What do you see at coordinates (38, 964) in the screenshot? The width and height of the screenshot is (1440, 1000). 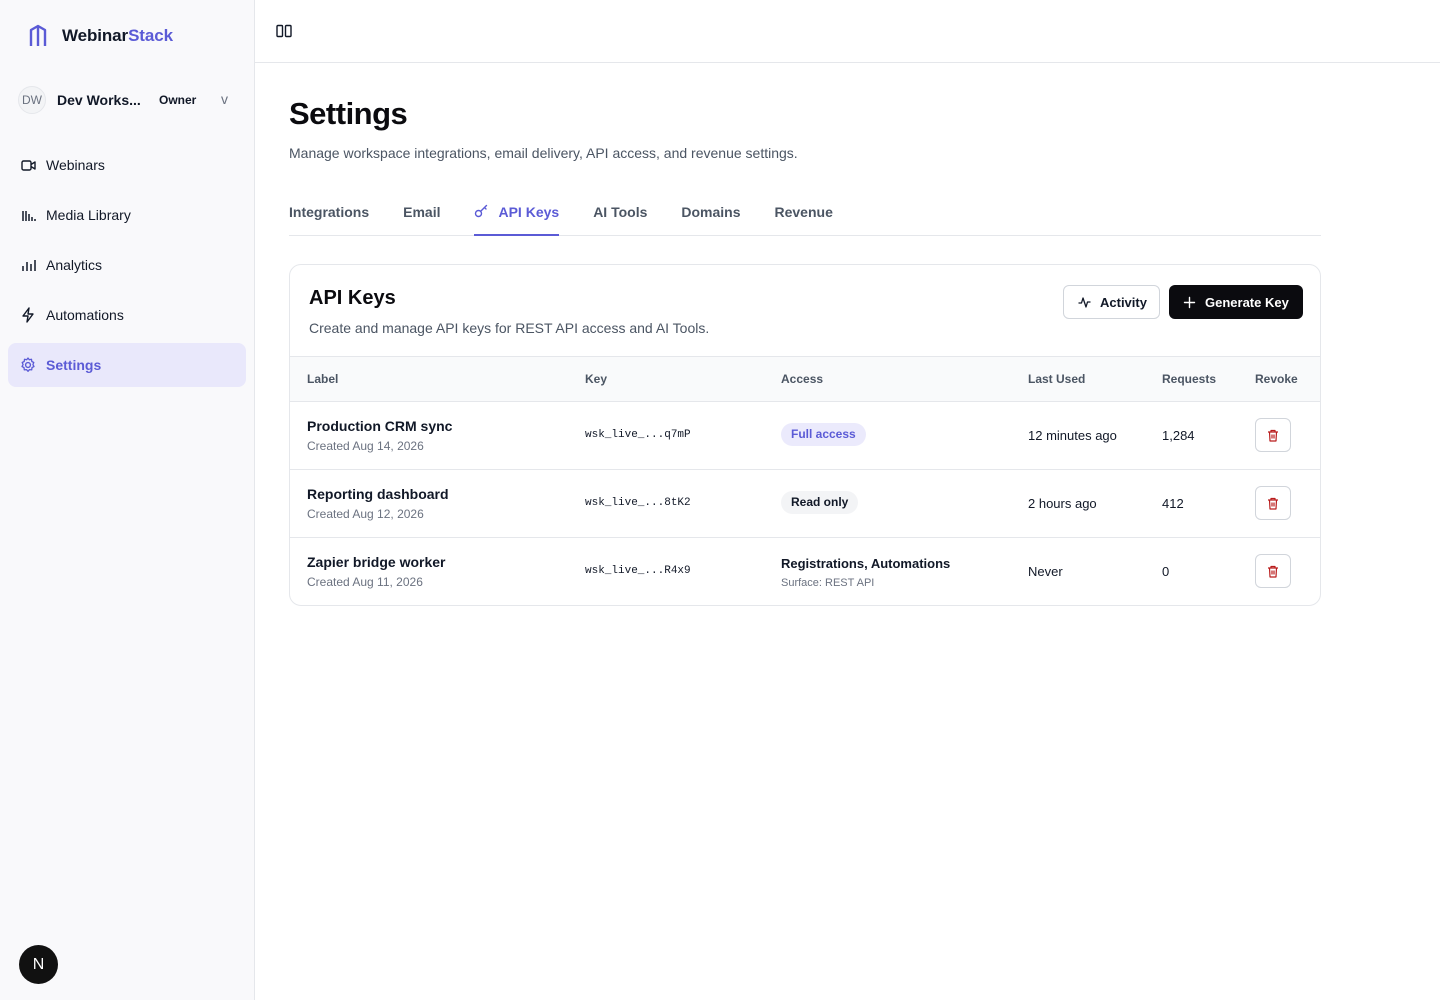 I see `user-avatar: N` at bounding box center [38, 964].